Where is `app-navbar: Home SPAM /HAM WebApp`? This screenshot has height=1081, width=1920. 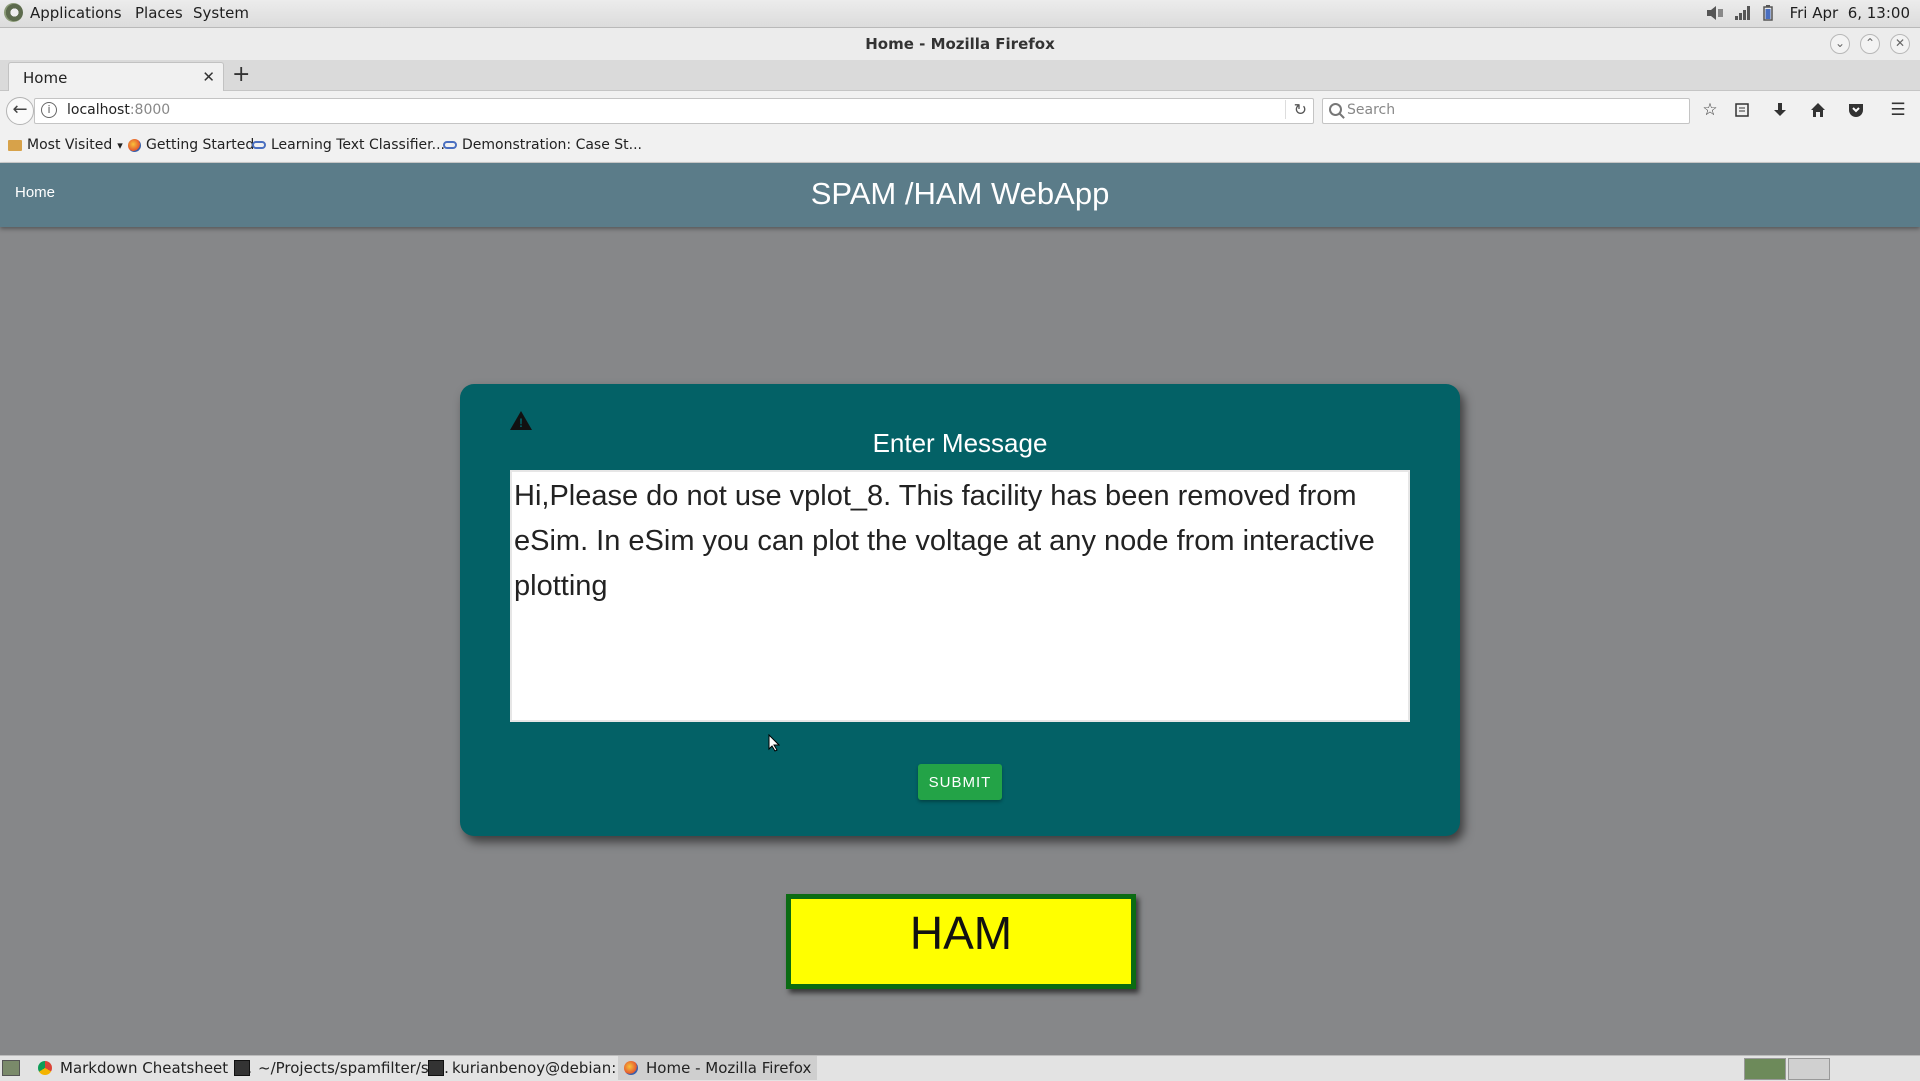 app-navbar: Home SPAM /HAM WebApp is located at coordinates (960, 195).